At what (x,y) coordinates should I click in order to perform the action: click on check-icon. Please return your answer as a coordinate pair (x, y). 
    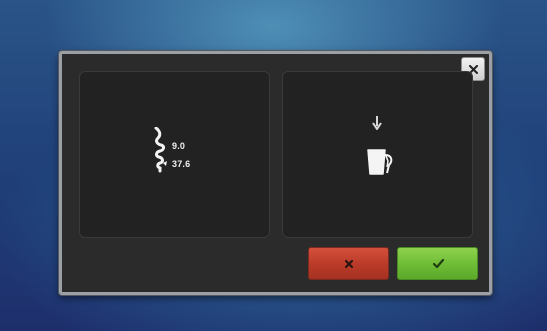
    Looking at the image, I should click on (438, 263).